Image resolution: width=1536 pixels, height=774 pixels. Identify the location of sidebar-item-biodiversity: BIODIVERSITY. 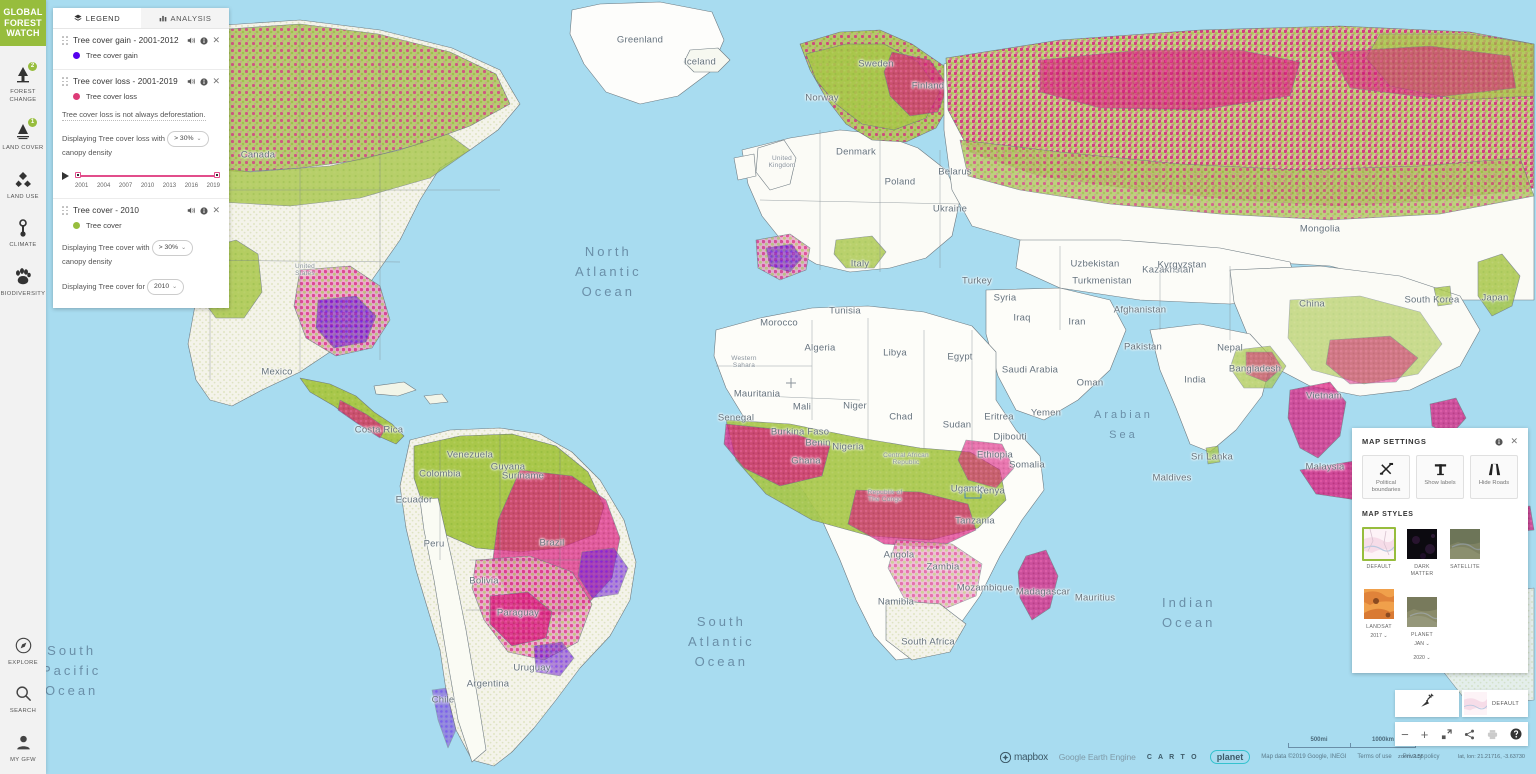
(23, 280).